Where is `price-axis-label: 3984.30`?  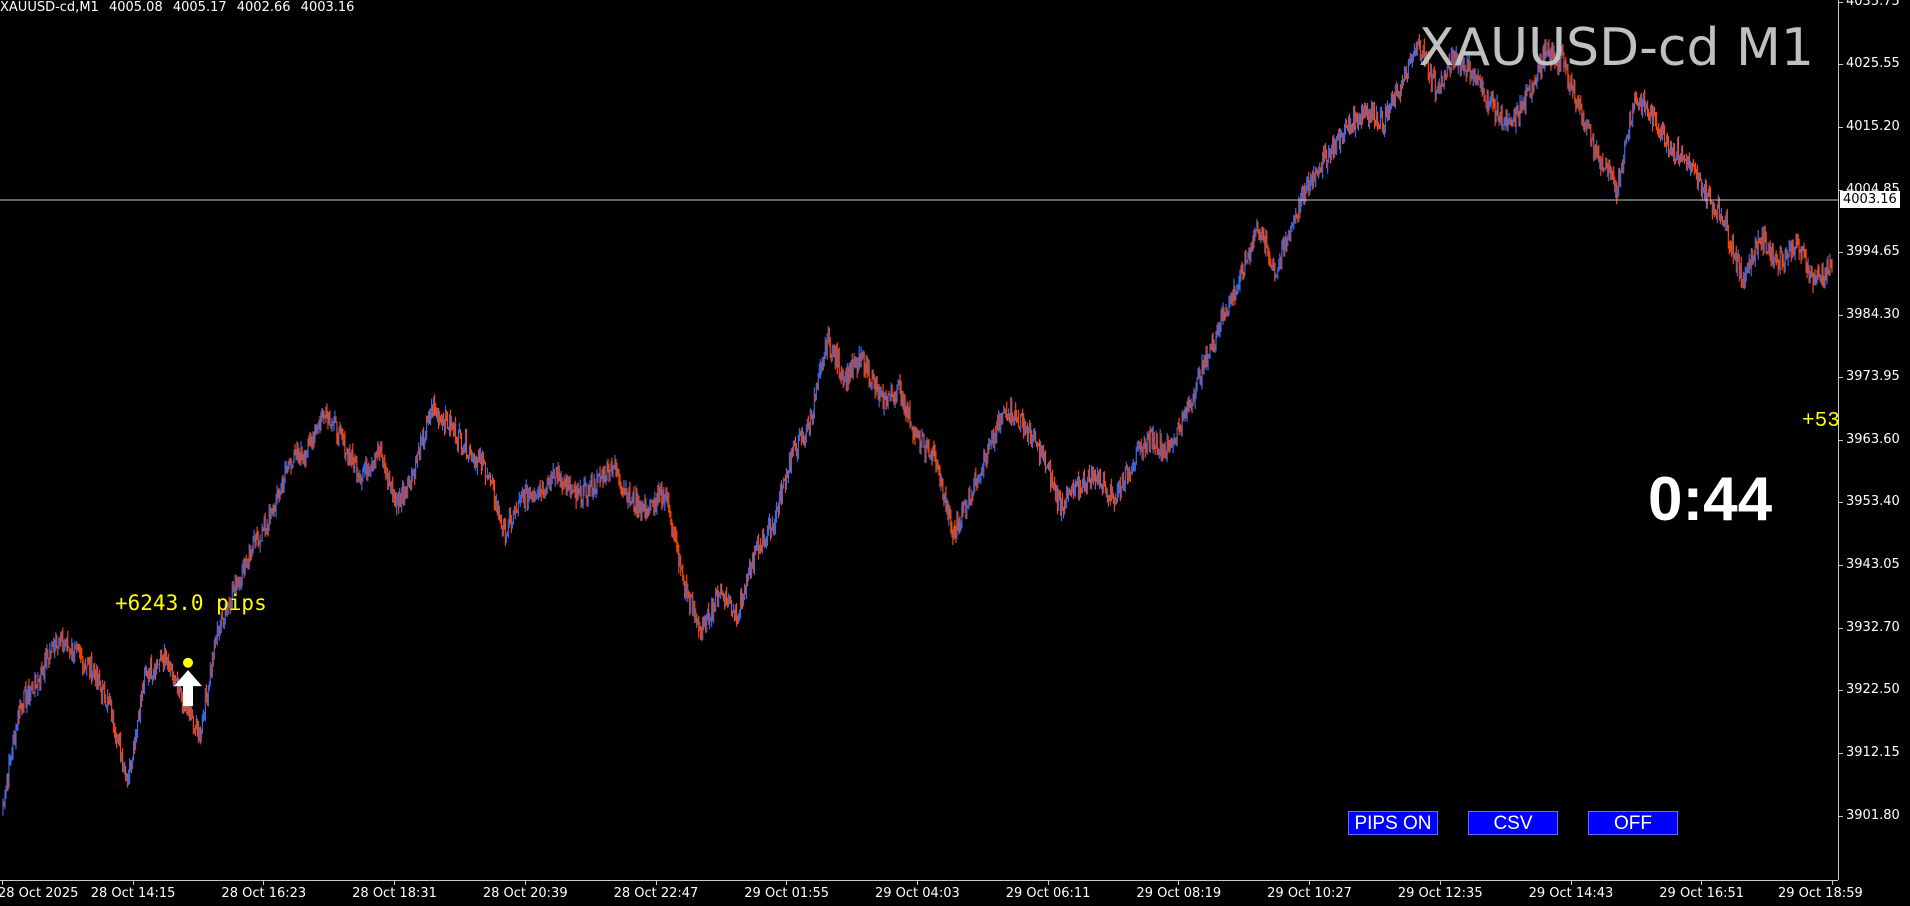 price-axis-label: 3984.30 is located at coordinates (1873, 314).